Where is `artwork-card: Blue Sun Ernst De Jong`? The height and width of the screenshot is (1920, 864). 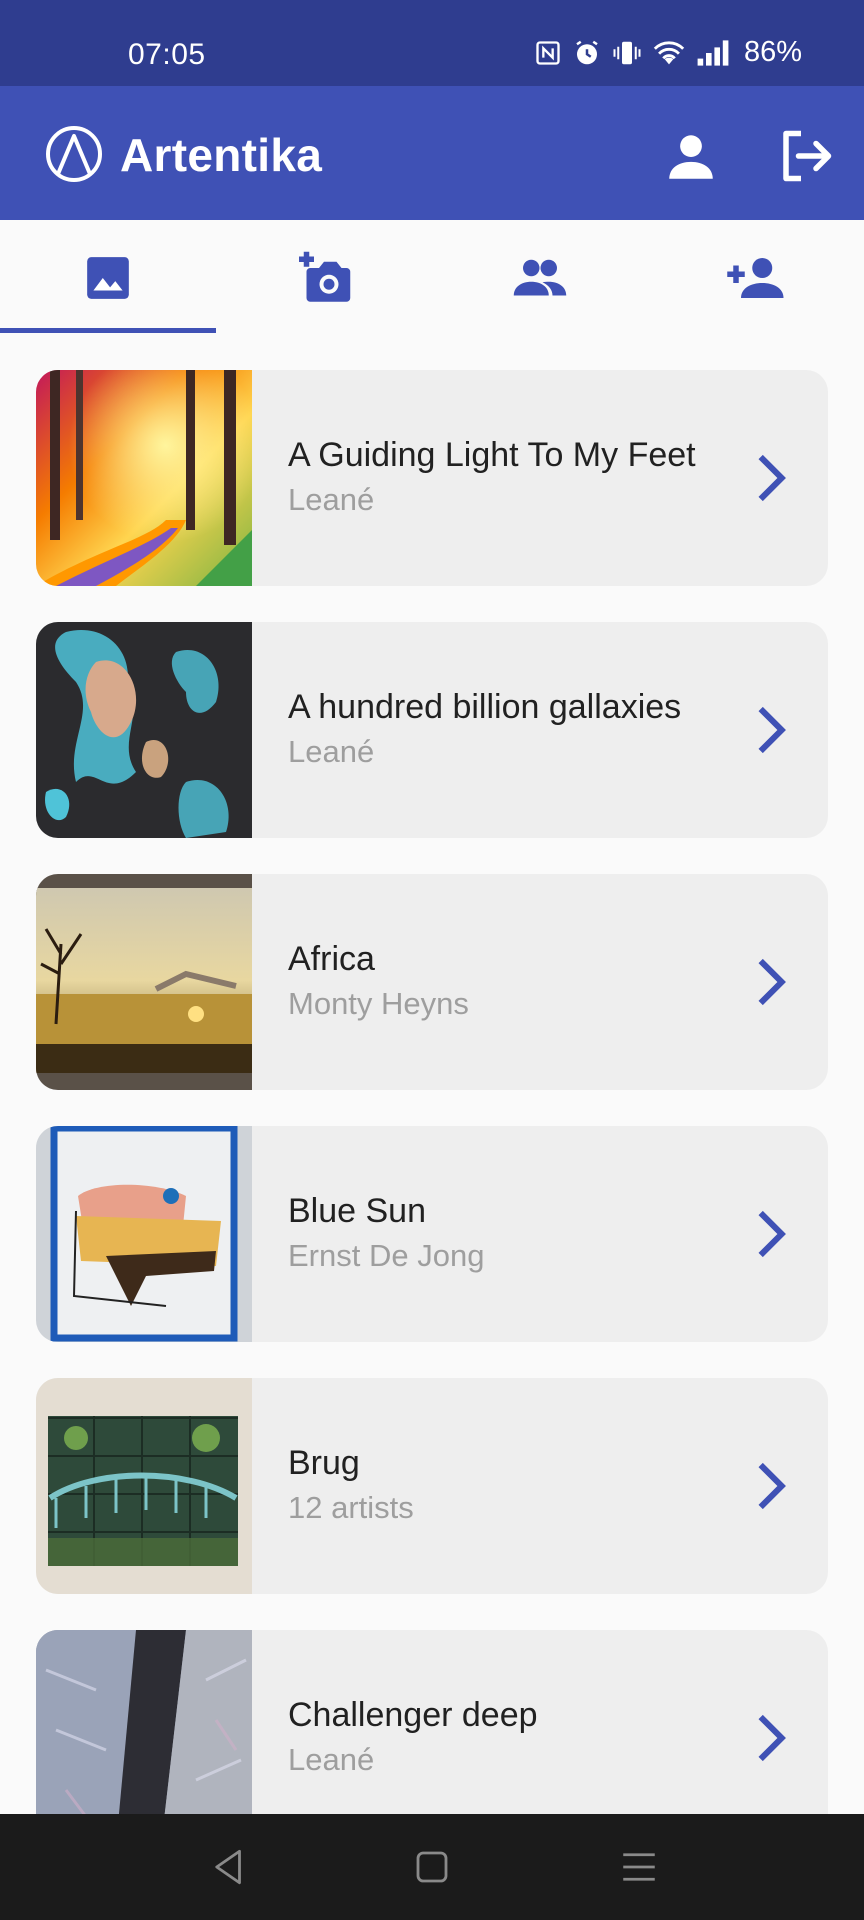
artwork-card: Blue Sun Ernst De Jong is located at coordinates (432, 1234).